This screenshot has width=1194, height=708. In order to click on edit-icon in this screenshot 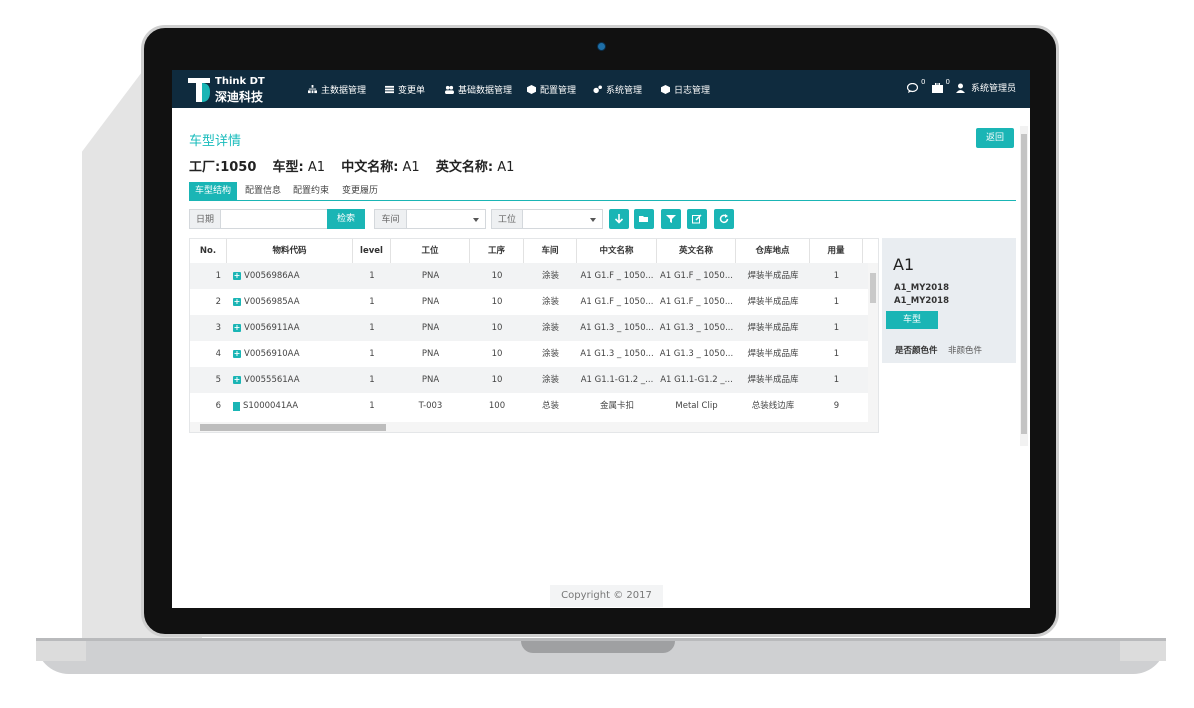, I will do `click(697, 219)`.